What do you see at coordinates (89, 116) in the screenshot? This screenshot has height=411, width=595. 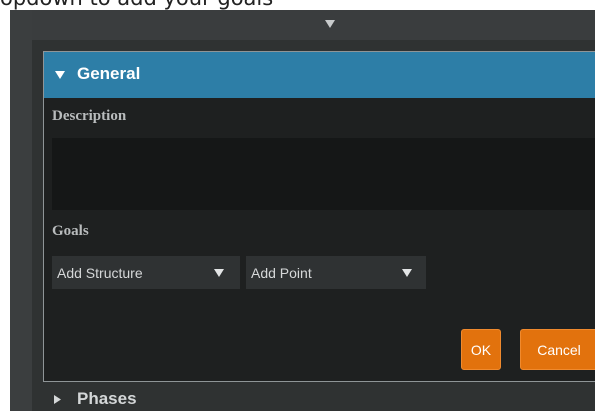 I see `description-label: Description` at bounding box center [89, 116].